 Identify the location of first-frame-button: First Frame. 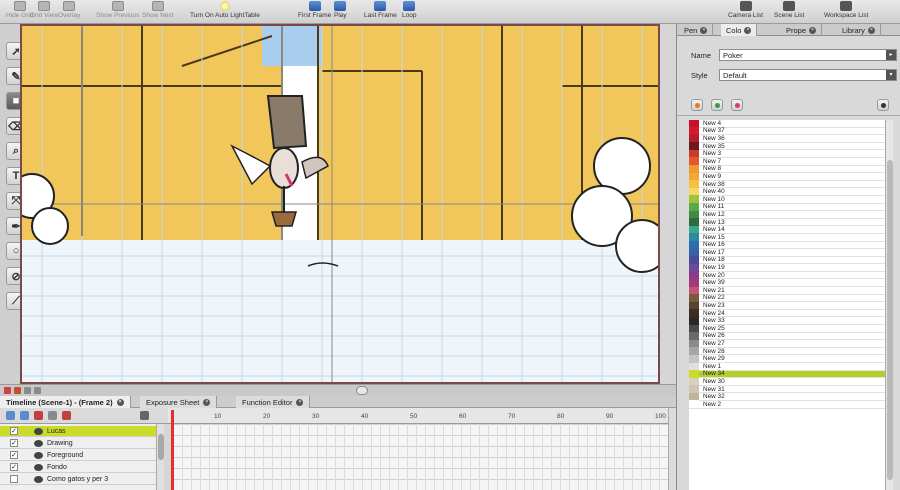
(314, 12).